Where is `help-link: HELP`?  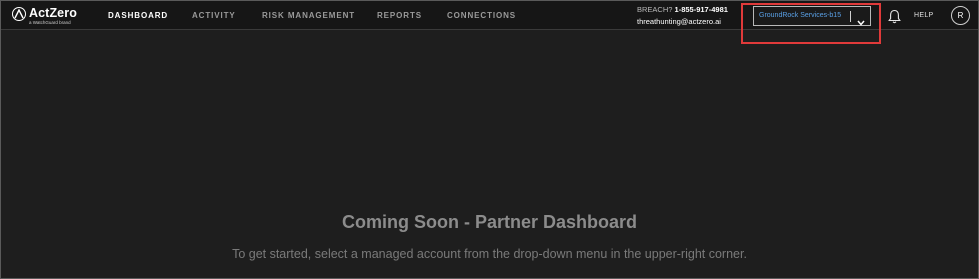
help-link: HELP is located at coordinates (924, 15).